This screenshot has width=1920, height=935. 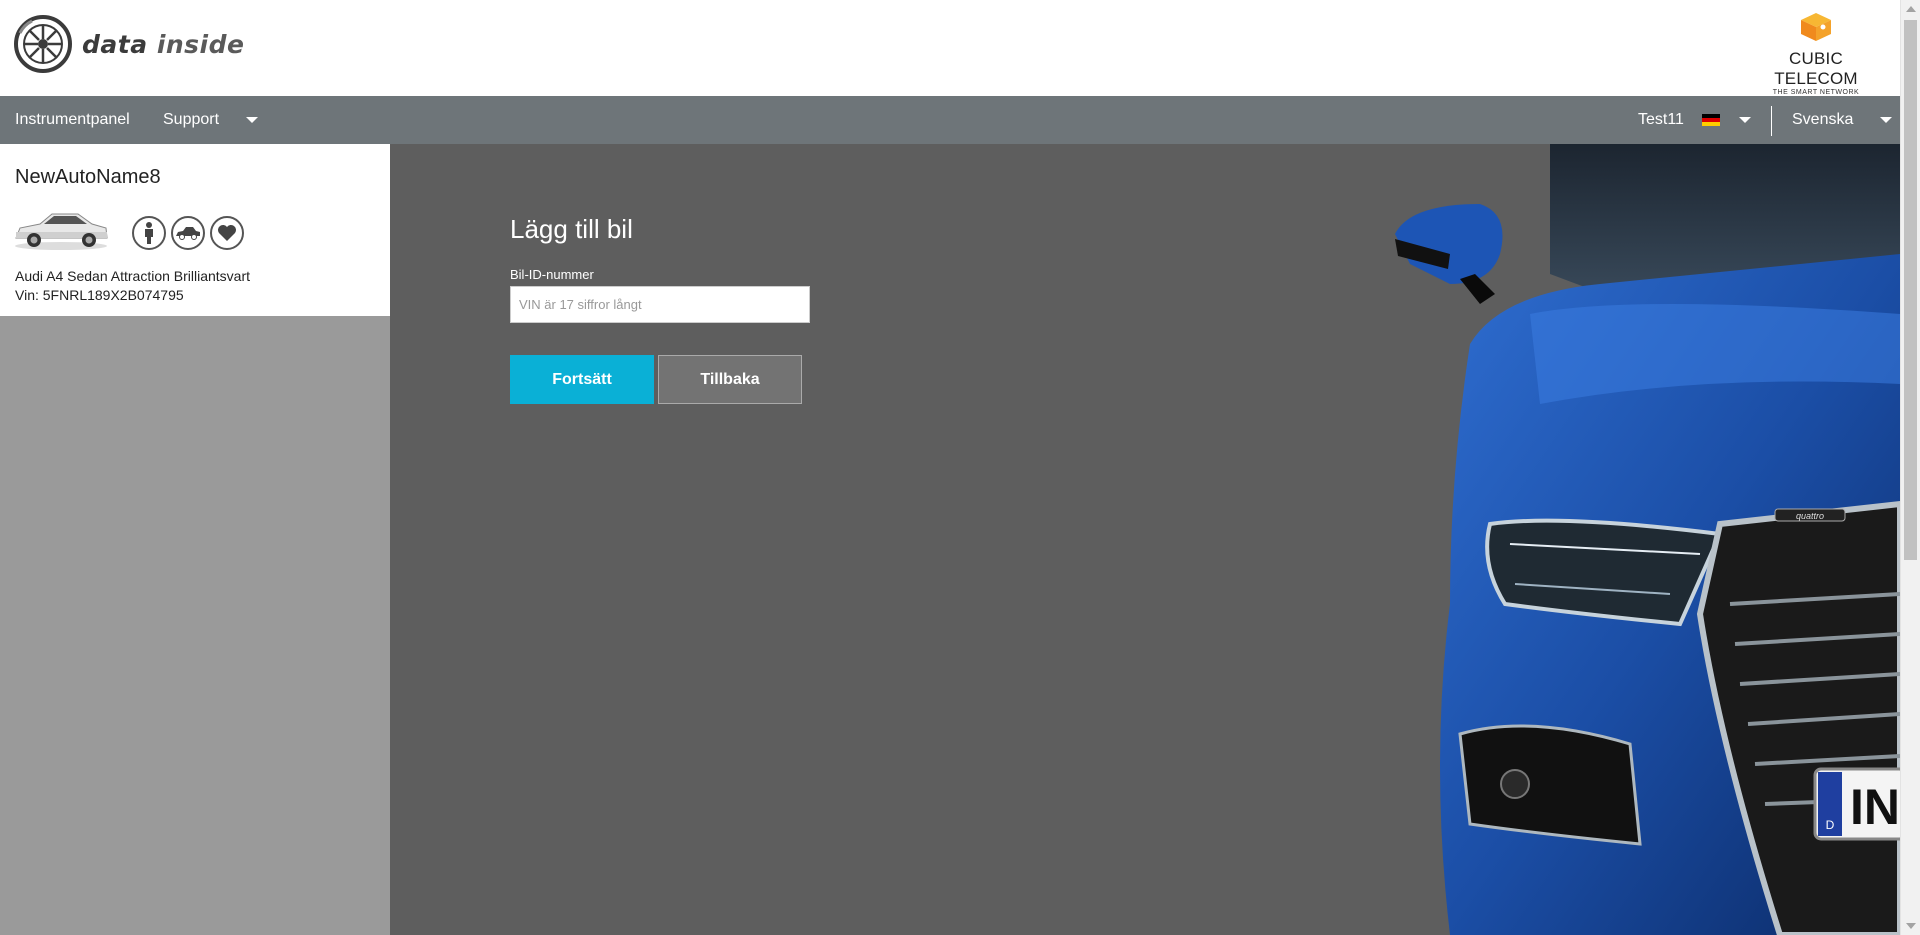 What do you see at coordinates (191, 119) in the screenshot?
I see `nav-support-label: Support` at bounding box center [191, 119].